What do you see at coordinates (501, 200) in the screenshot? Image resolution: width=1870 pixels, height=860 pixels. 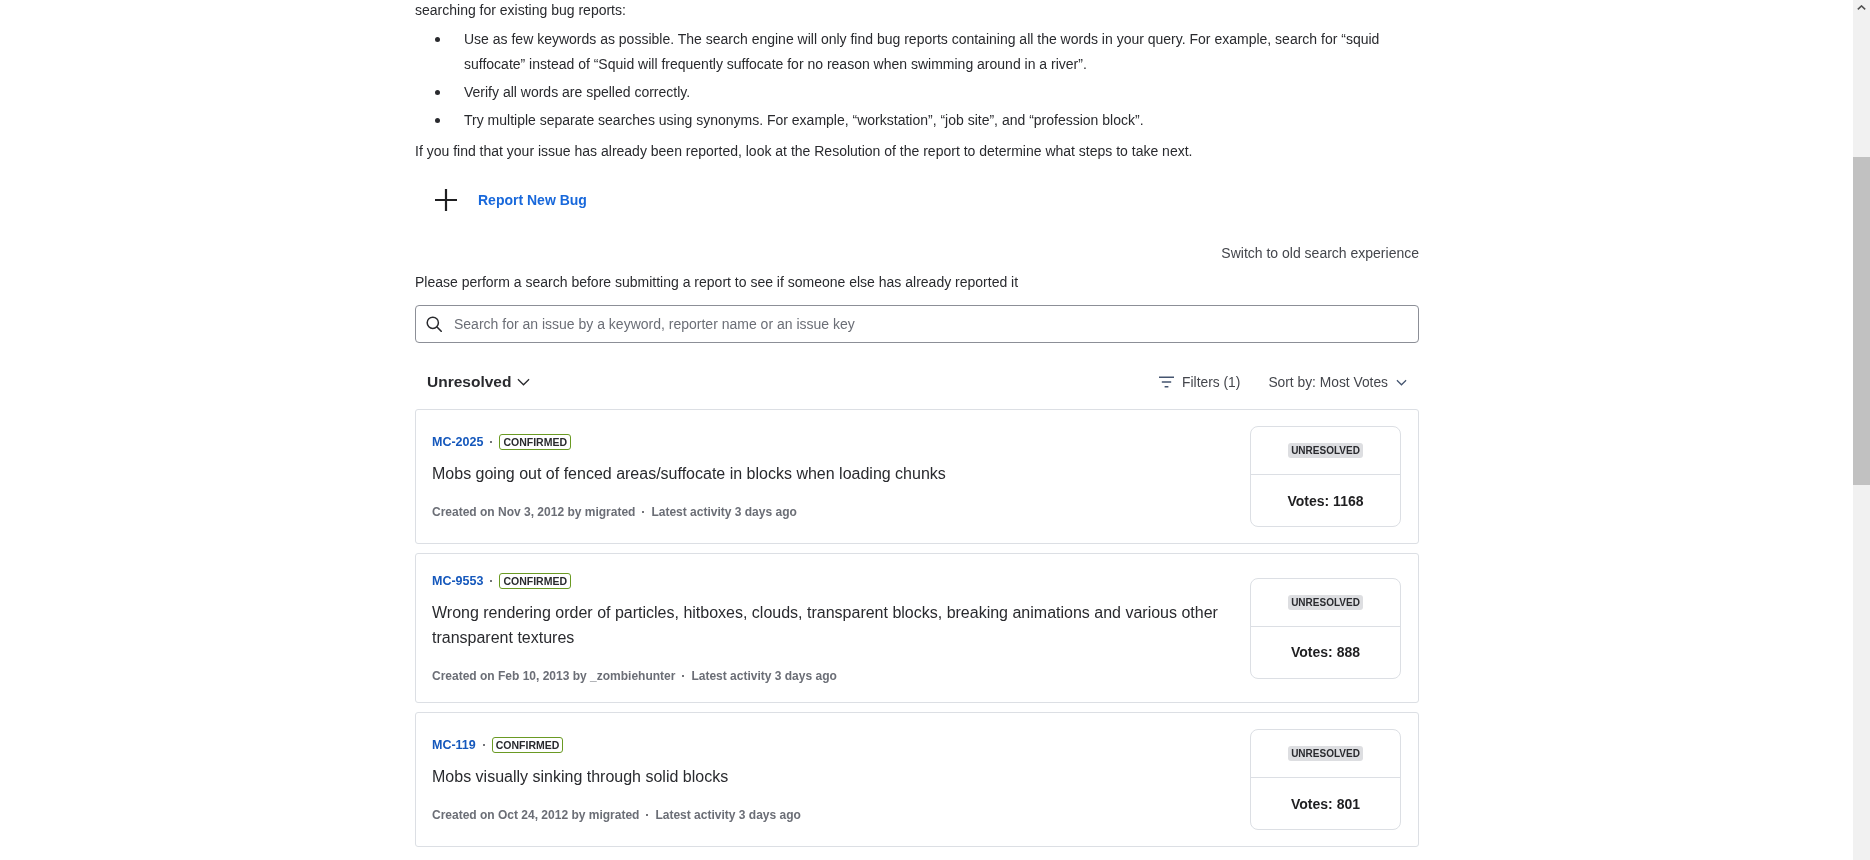 I see `report-new-bug-button: Report New Bug` at bounding box center [501, 200].